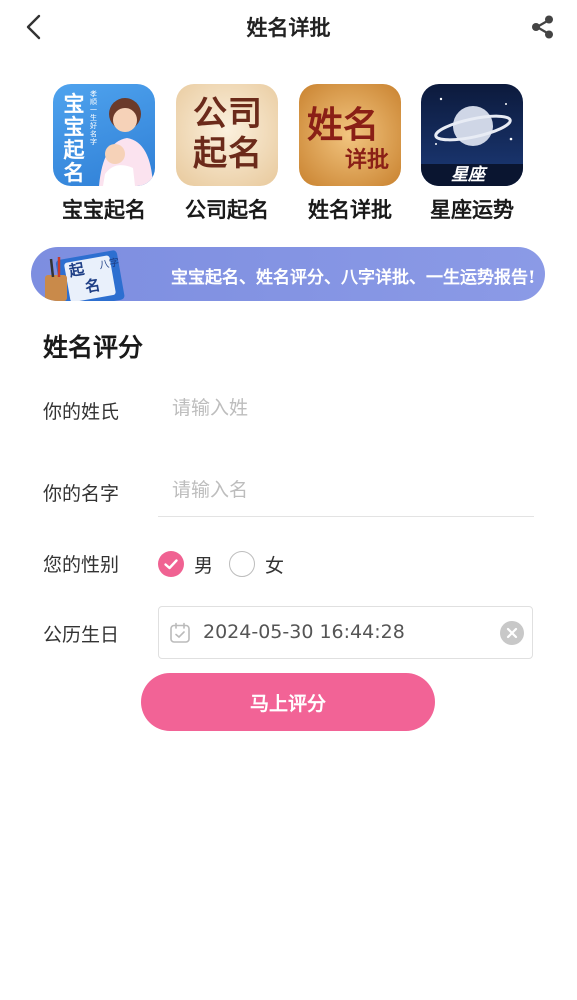  Describe the element at coordinates (171, 564) in the screenshot. I see `check-icon` at that location.